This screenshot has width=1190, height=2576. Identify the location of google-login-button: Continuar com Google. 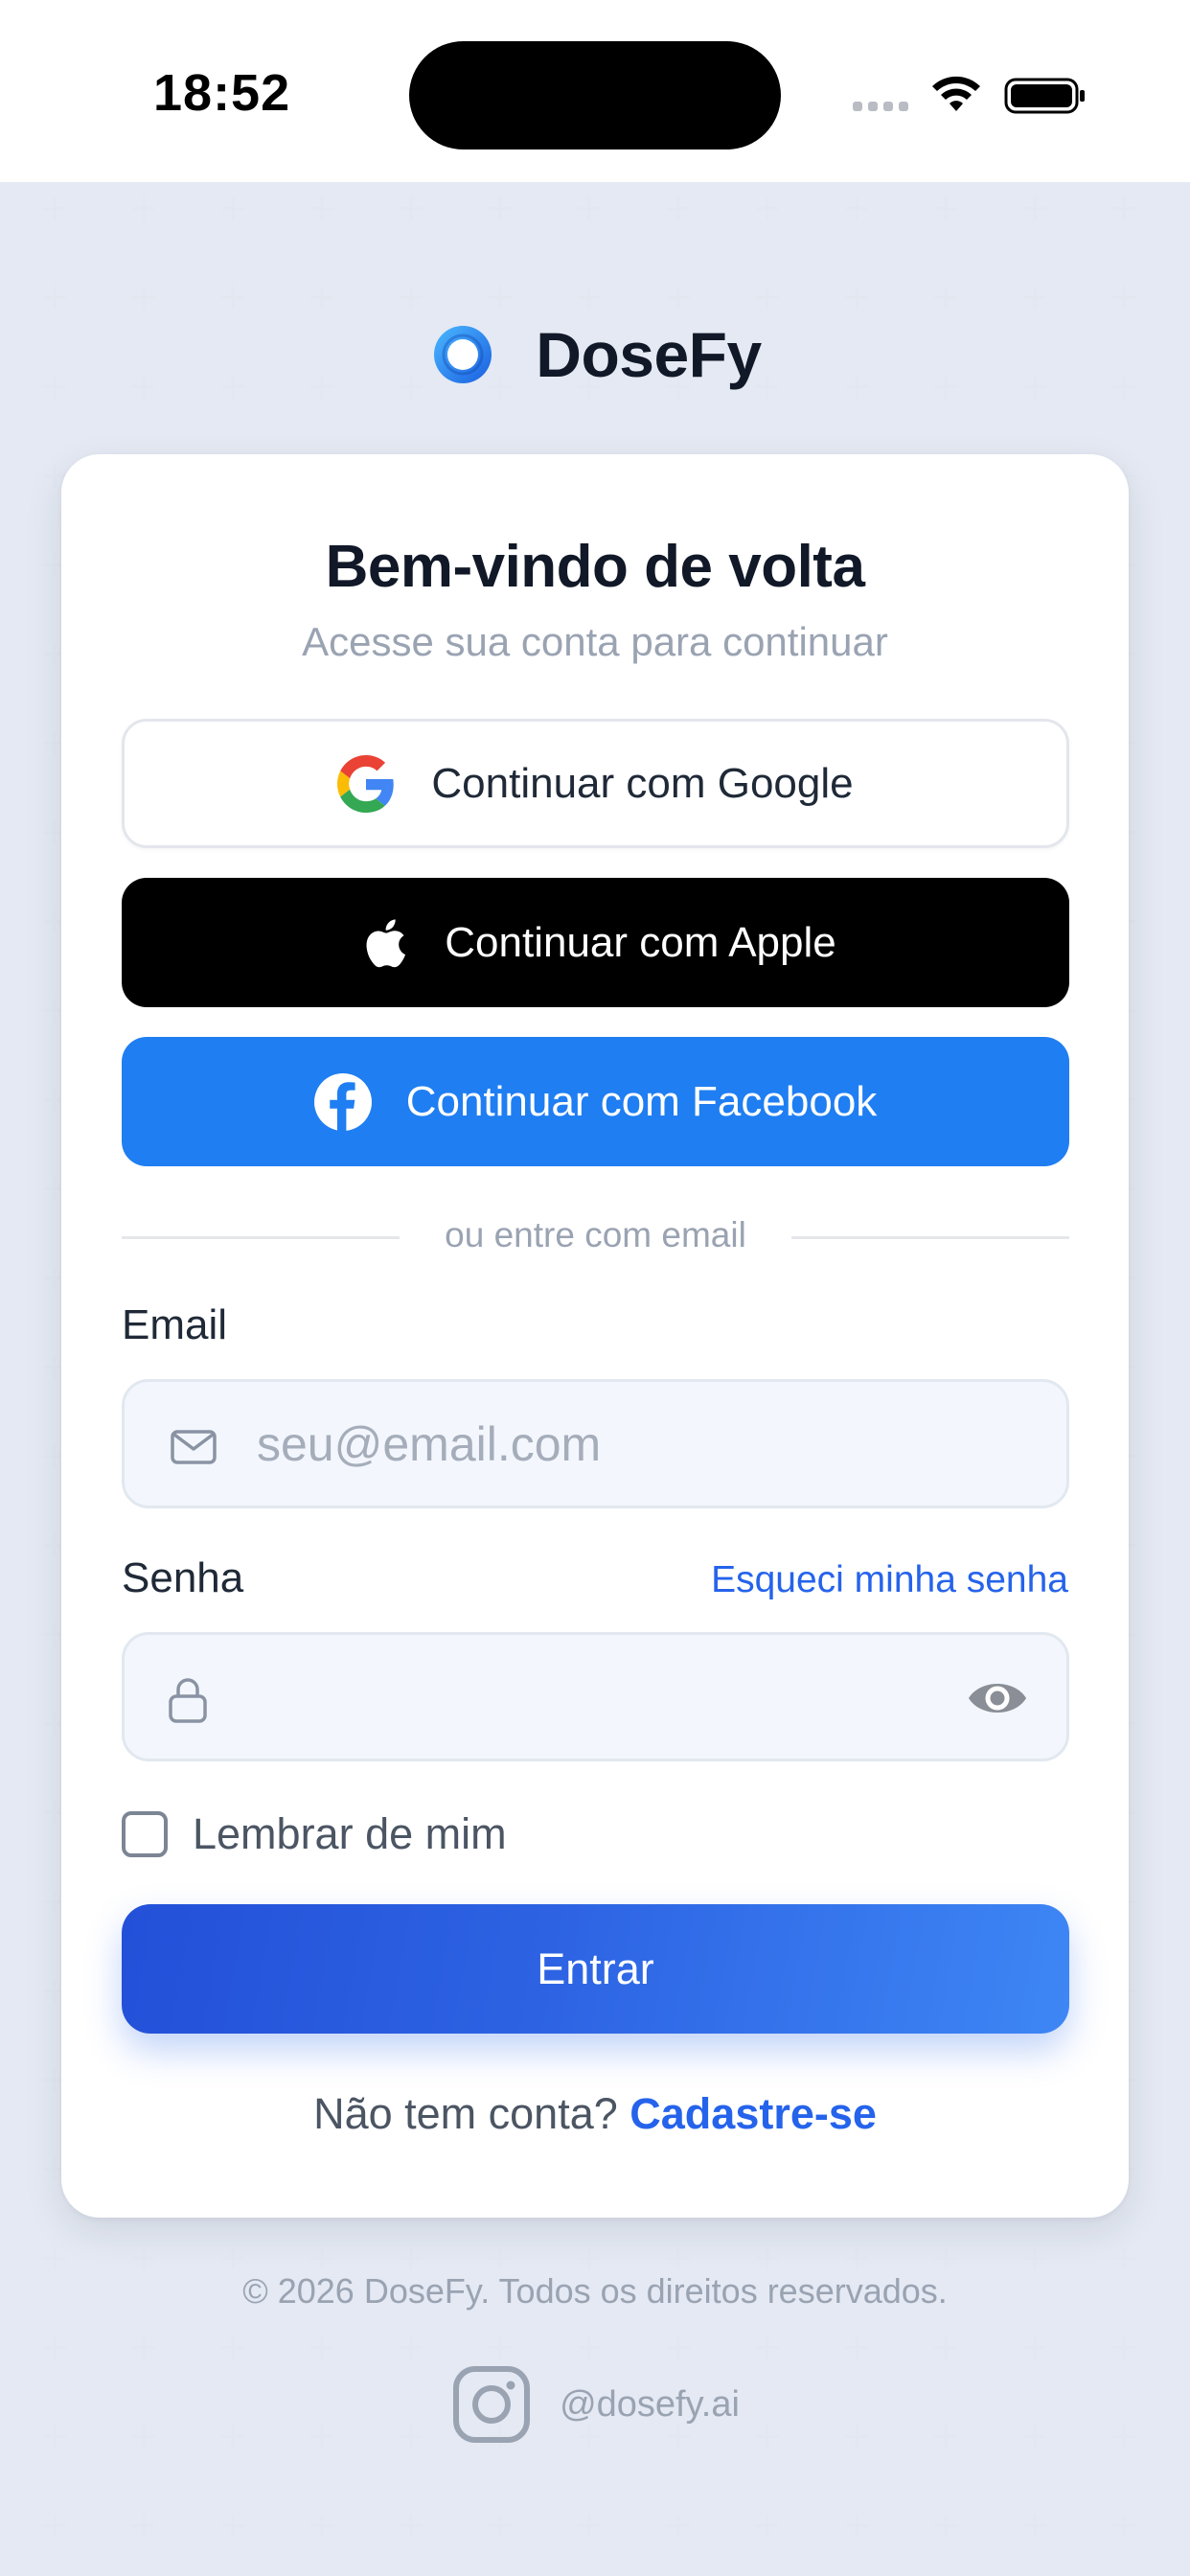
(595, 783).